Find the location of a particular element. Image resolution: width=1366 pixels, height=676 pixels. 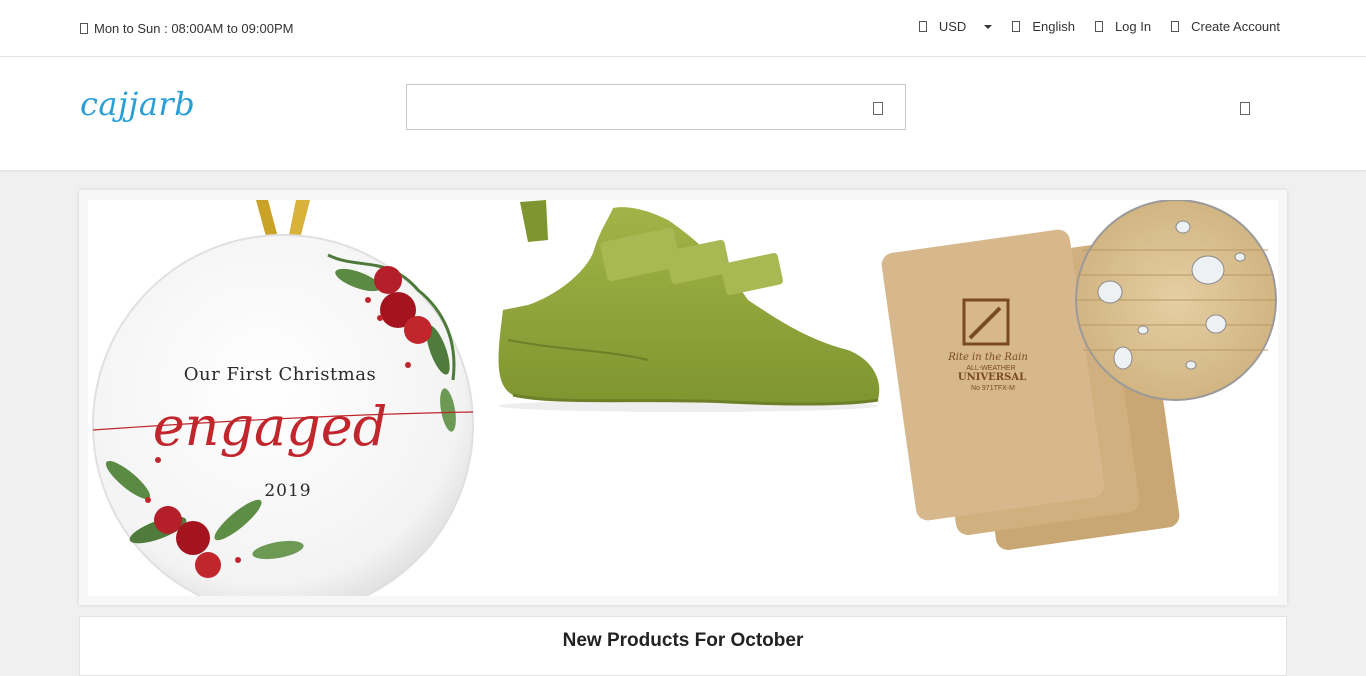

magnified-paper is located at coordinates (1176, 300).